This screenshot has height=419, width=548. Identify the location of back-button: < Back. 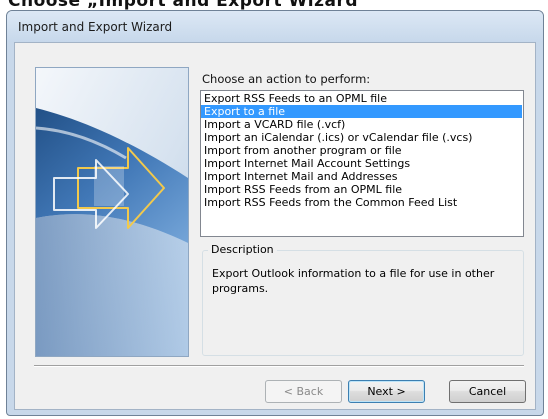
(303, 391).